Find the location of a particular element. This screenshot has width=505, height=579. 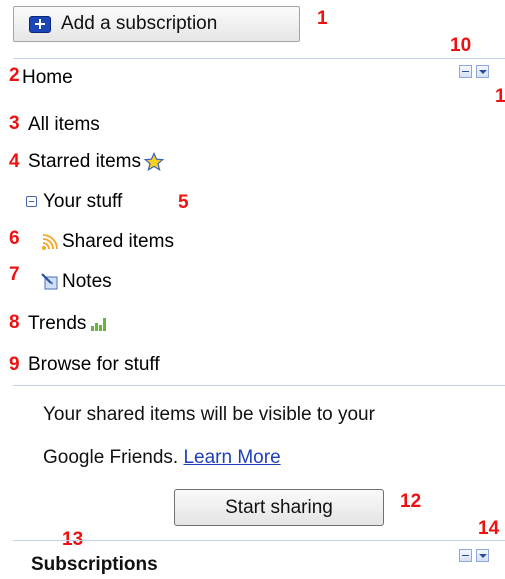

collapse-nav-button is located at coordinates (465, 71).